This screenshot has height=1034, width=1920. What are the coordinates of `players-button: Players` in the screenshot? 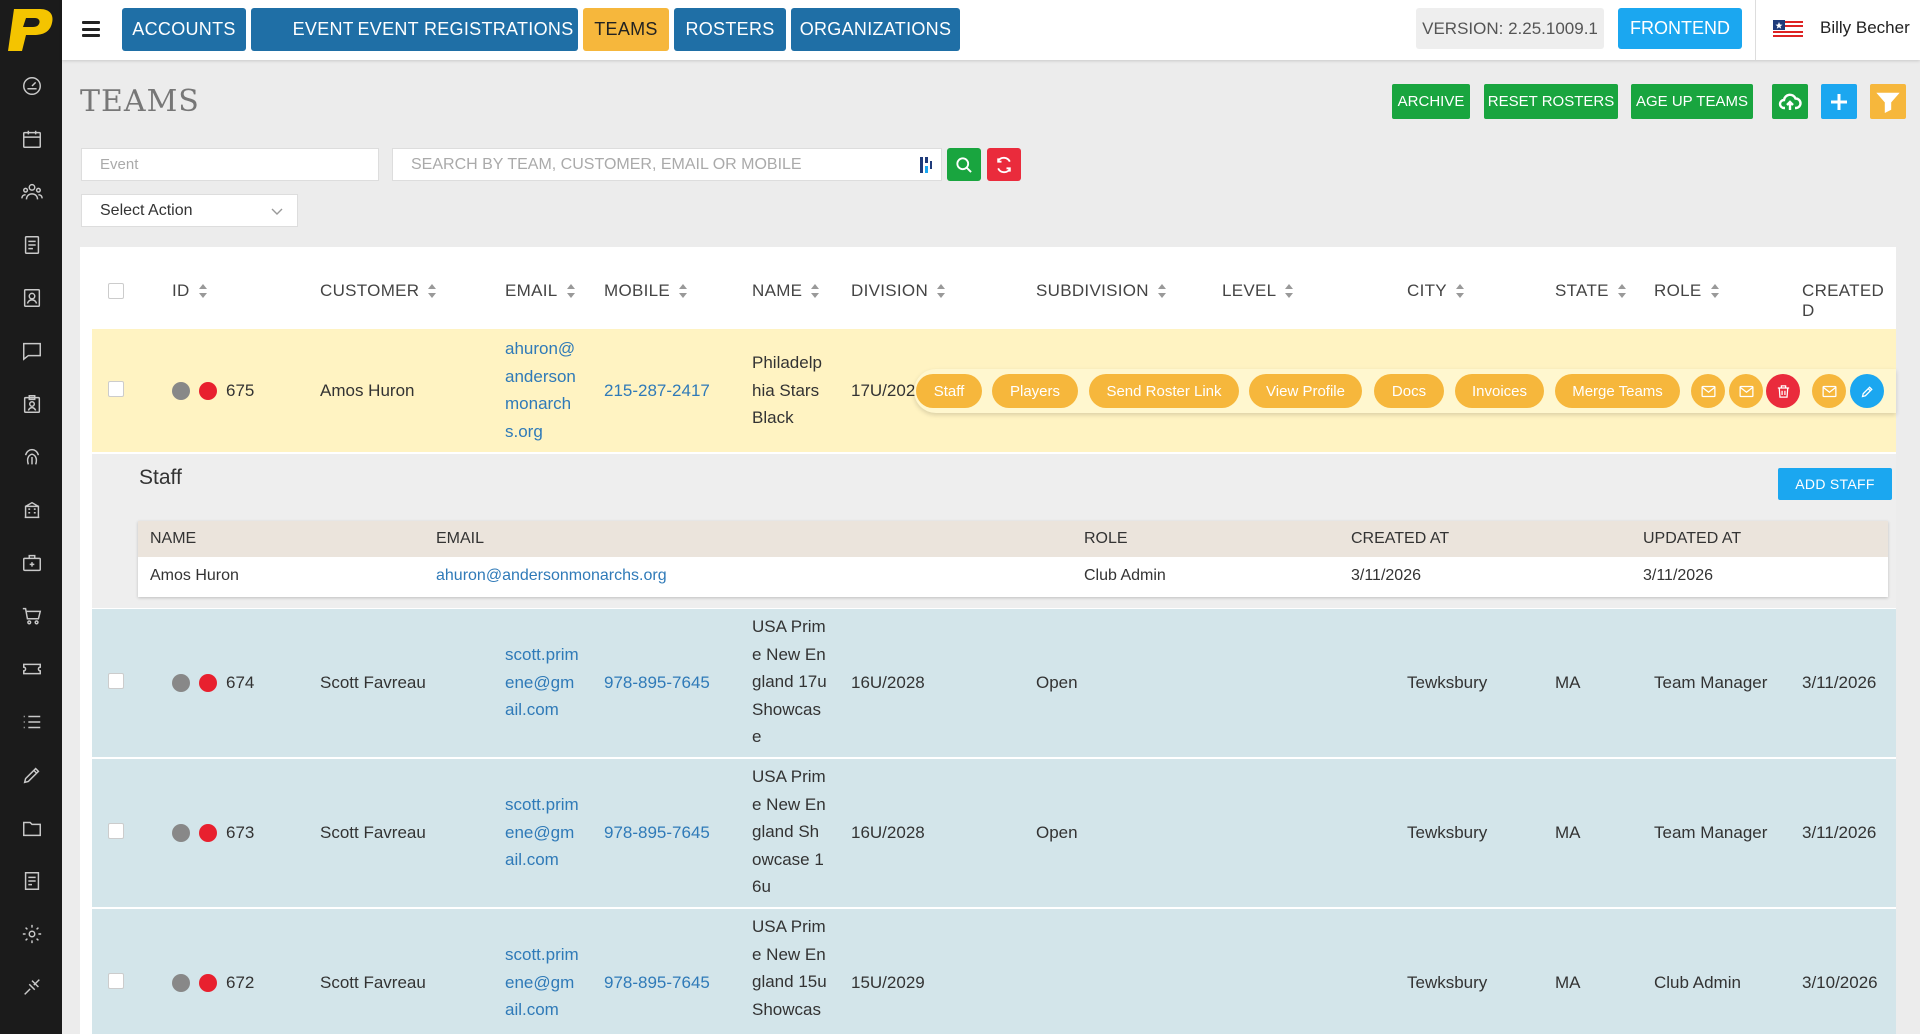 It's located at (1035, 391).